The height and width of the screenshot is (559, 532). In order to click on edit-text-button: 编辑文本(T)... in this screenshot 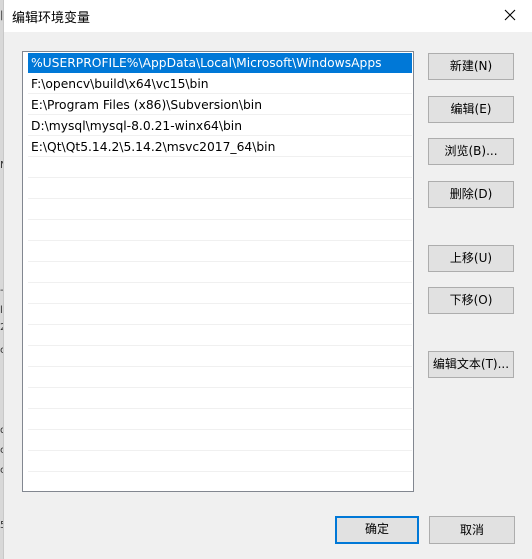, I will do `click(471, 364)`.